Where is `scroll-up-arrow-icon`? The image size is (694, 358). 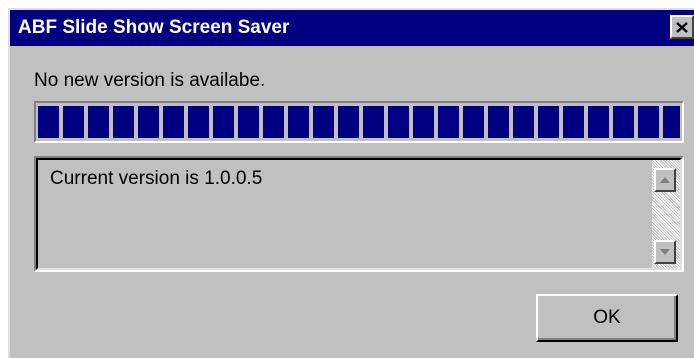
scroll-up-arrow-icon is located at coordinates (665, 180).